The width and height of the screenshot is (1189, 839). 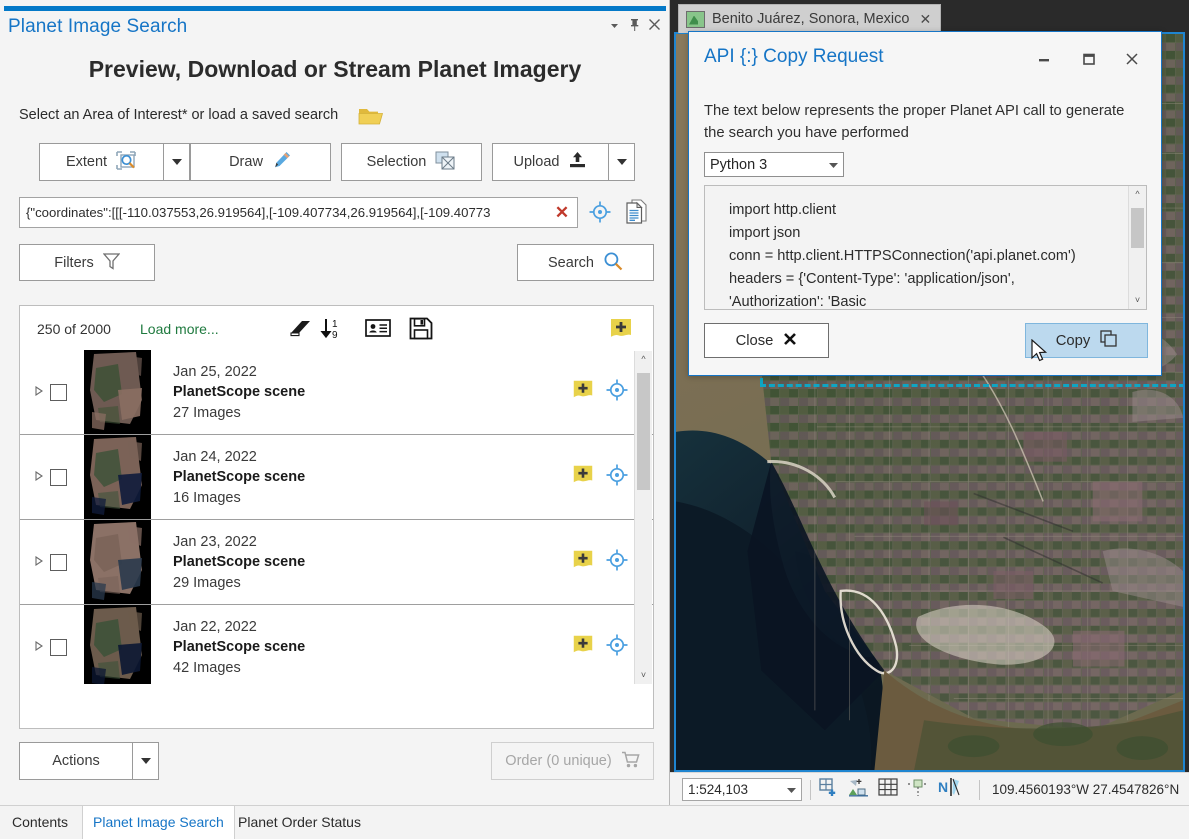 What do you see at coordinates (335, 8) in the screenshot?
I see `pane-accent-bar` at bounding box center [335, 8].